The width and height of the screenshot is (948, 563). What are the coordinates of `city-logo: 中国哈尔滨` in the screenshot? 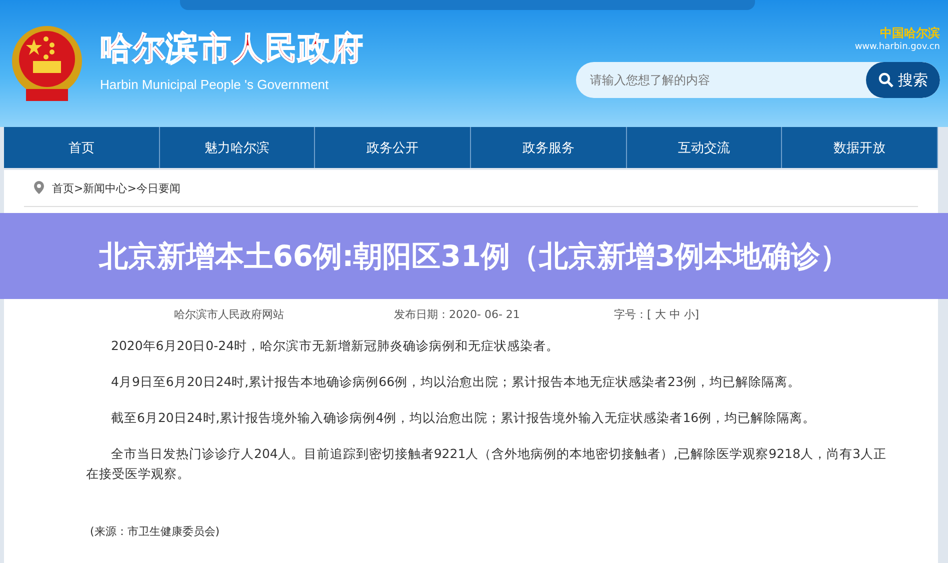 It's located at (910, 33).